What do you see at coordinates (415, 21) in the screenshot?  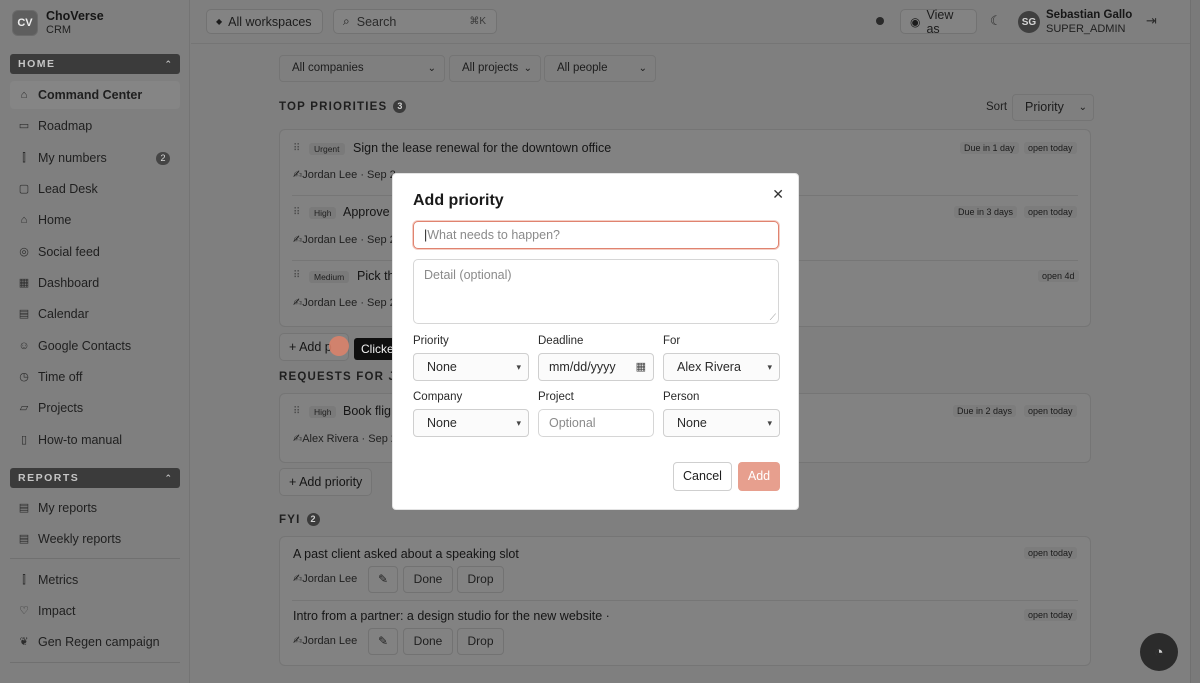 I see `search-input: ⌕ Search ⌘K` at bounding box center [415, 21].